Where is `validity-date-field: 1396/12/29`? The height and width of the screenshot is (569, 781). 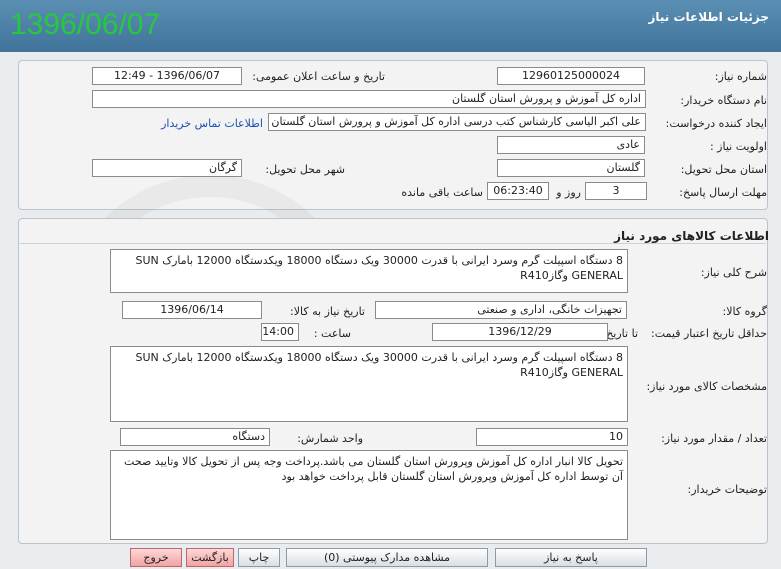
validity-date-field: 1396/12/29 is located at coordinates (520, 332).